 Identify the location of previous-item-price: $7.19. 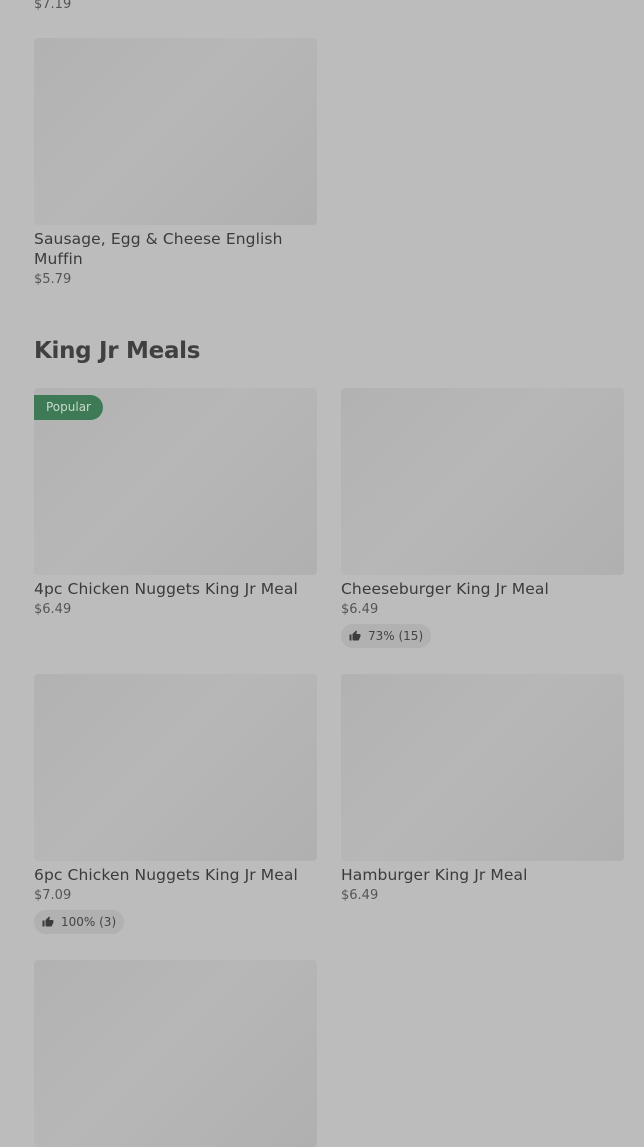
(53, 6).